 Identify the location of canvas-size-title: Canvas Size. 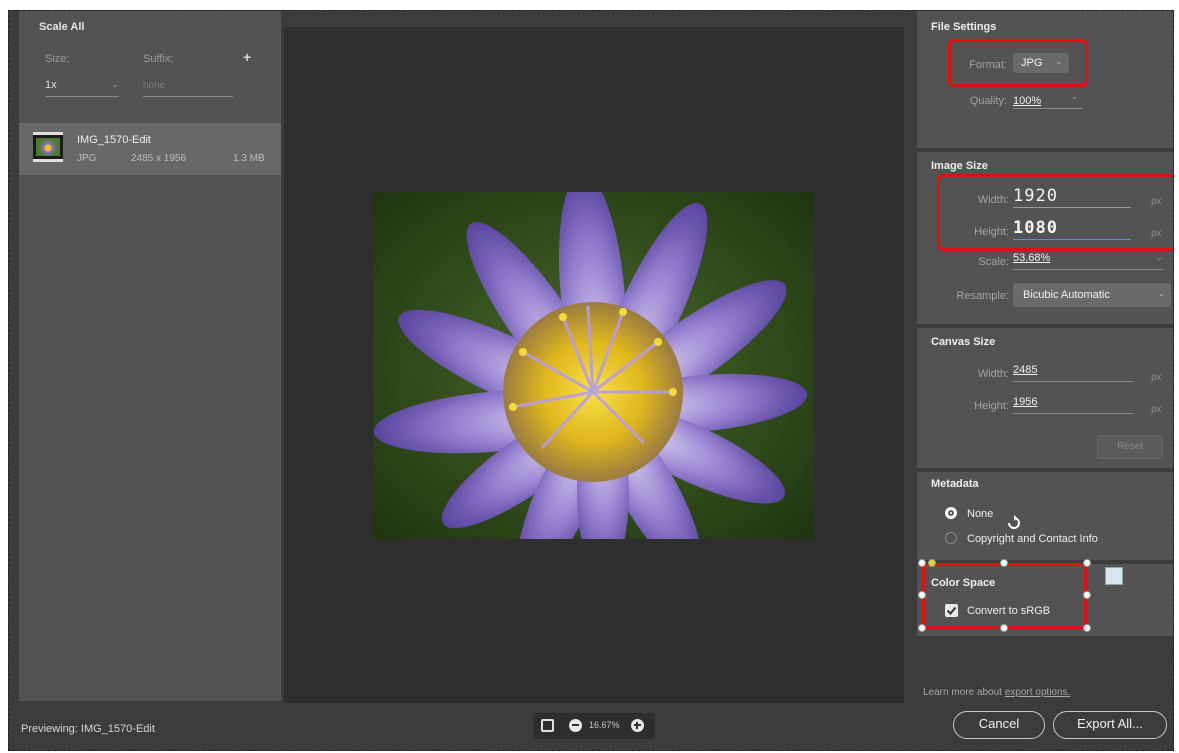
(963, 342).